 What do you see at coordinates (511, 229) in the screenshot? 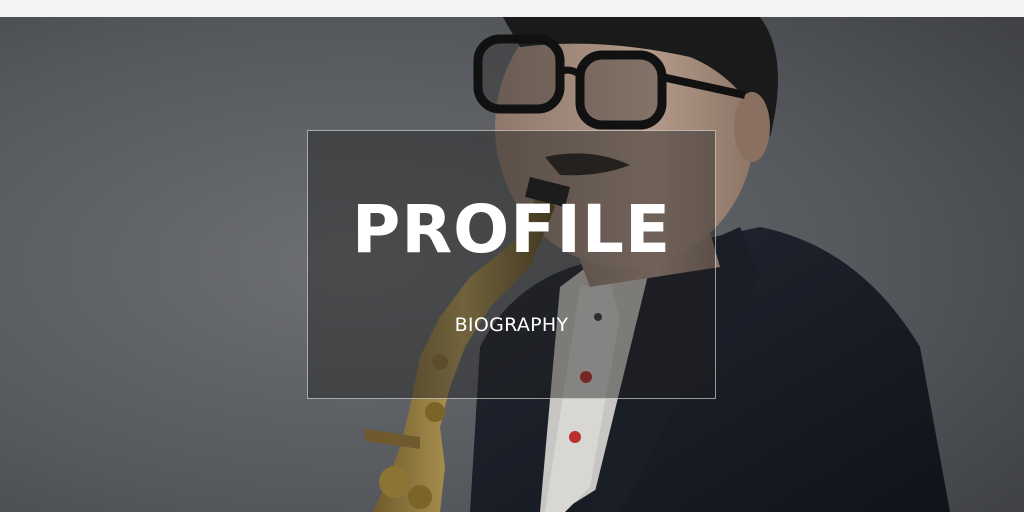
I see `page-title: PROFILE` at bounding box center [511, 229].